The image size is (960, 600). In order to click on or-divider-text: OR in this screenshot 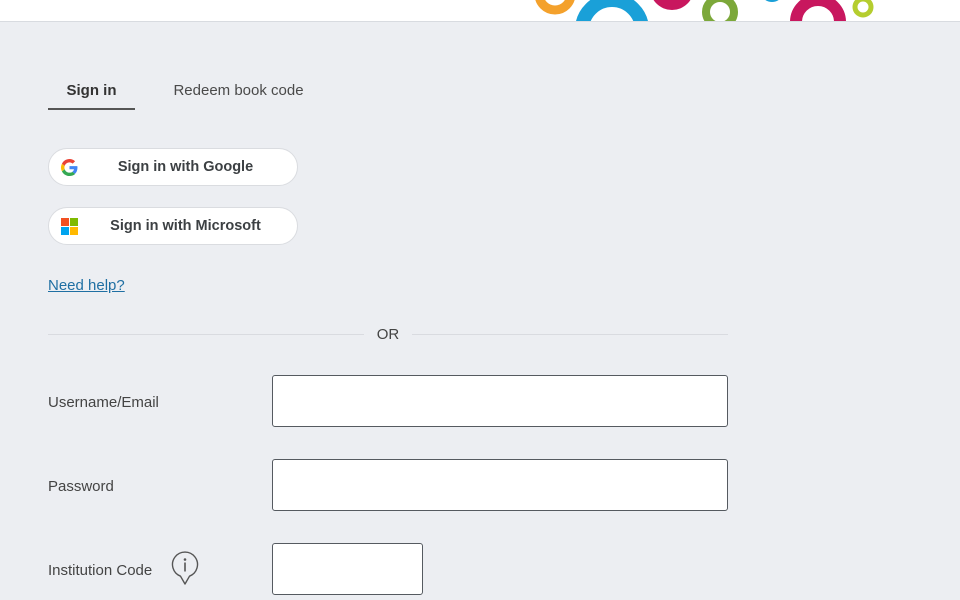, I will do `click(388, 334)`.